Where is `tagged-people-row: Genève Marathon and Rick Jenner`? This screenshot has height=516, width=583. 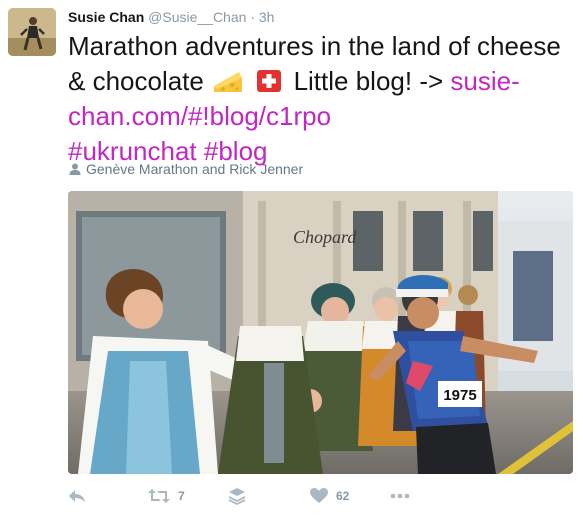 tagged-people-row: Genève Marathon and Rick Jenner is located at coordinates (320, 169).